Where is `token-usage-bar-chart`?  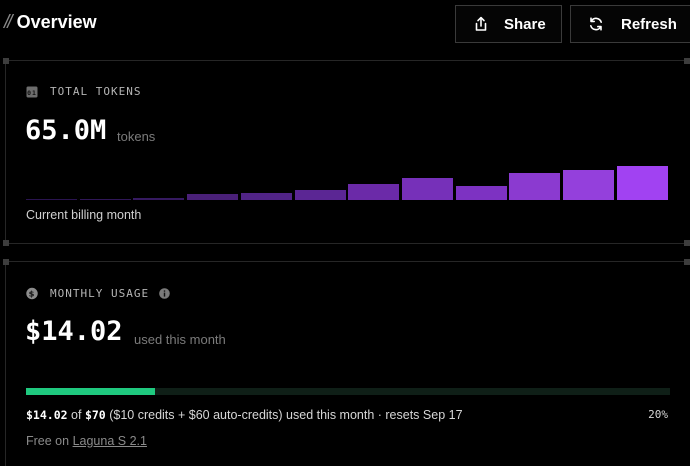
token-usage-bar-chart is located at coordinates (347, 182).